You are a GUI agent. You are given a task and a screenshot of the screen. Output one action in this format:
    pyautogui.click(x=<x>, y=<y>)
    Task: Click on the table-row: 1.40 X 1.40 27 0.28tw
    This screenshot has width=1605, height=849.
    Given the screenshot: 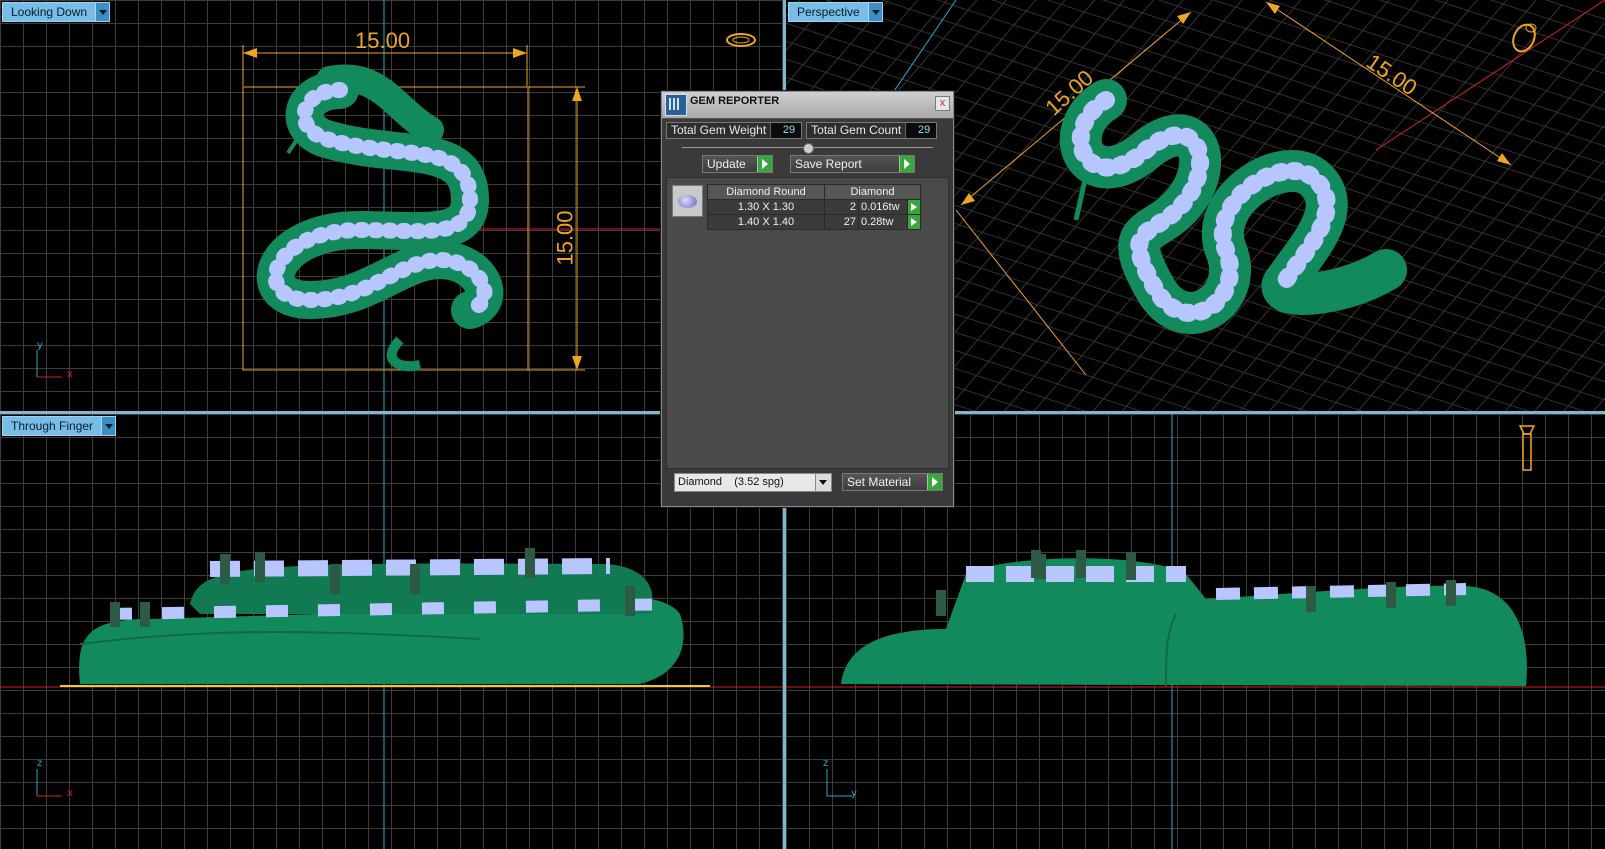 What is the action you would take?
    pyautogui.click(x=814, y=222)
    